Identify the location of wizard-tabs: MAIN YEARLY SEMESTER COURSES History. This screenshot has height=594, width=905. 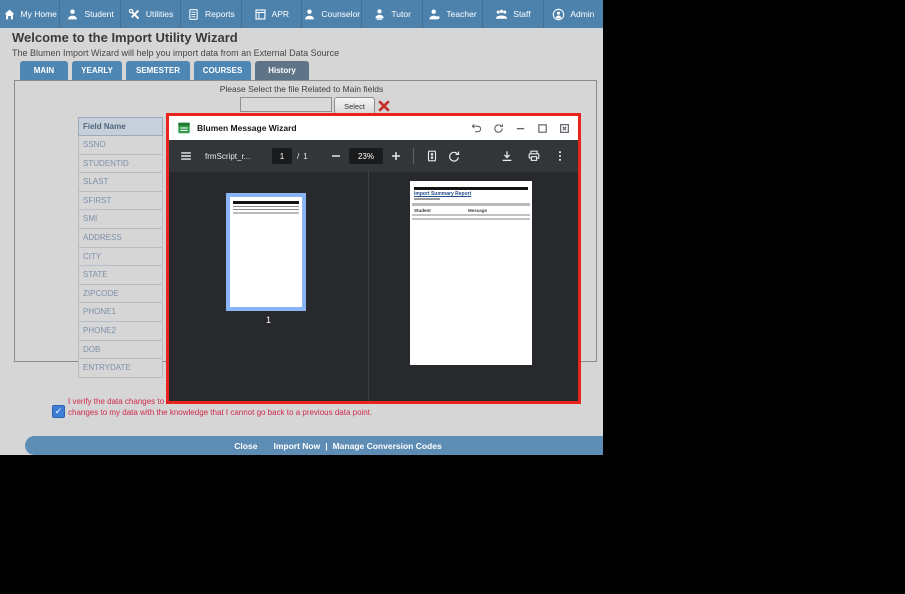
(164, 70).